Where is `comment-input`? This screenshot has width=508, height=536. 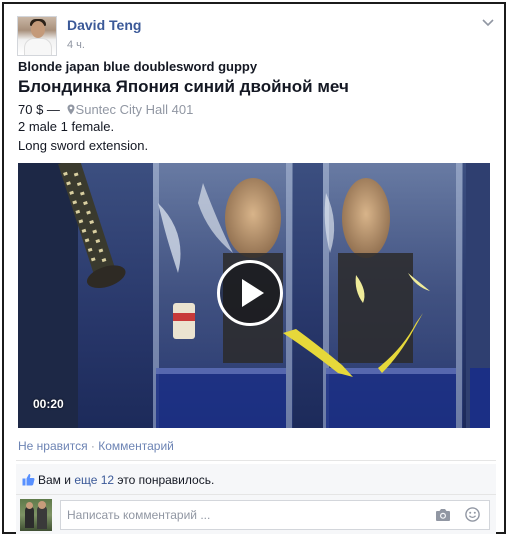
comment-input is located at coordinates (275, 515).